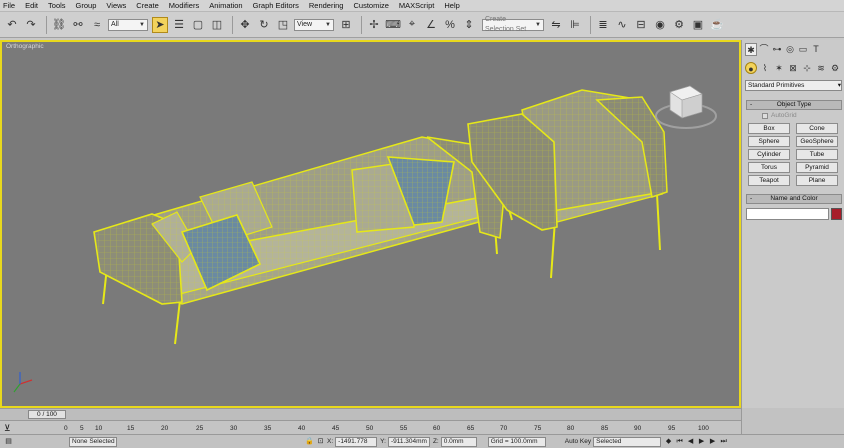 The image size is (844, 448). Describe the element at coordinates (8, 441) in the screenshot. I see `maxscript-listener-icon: ▤` at that location.